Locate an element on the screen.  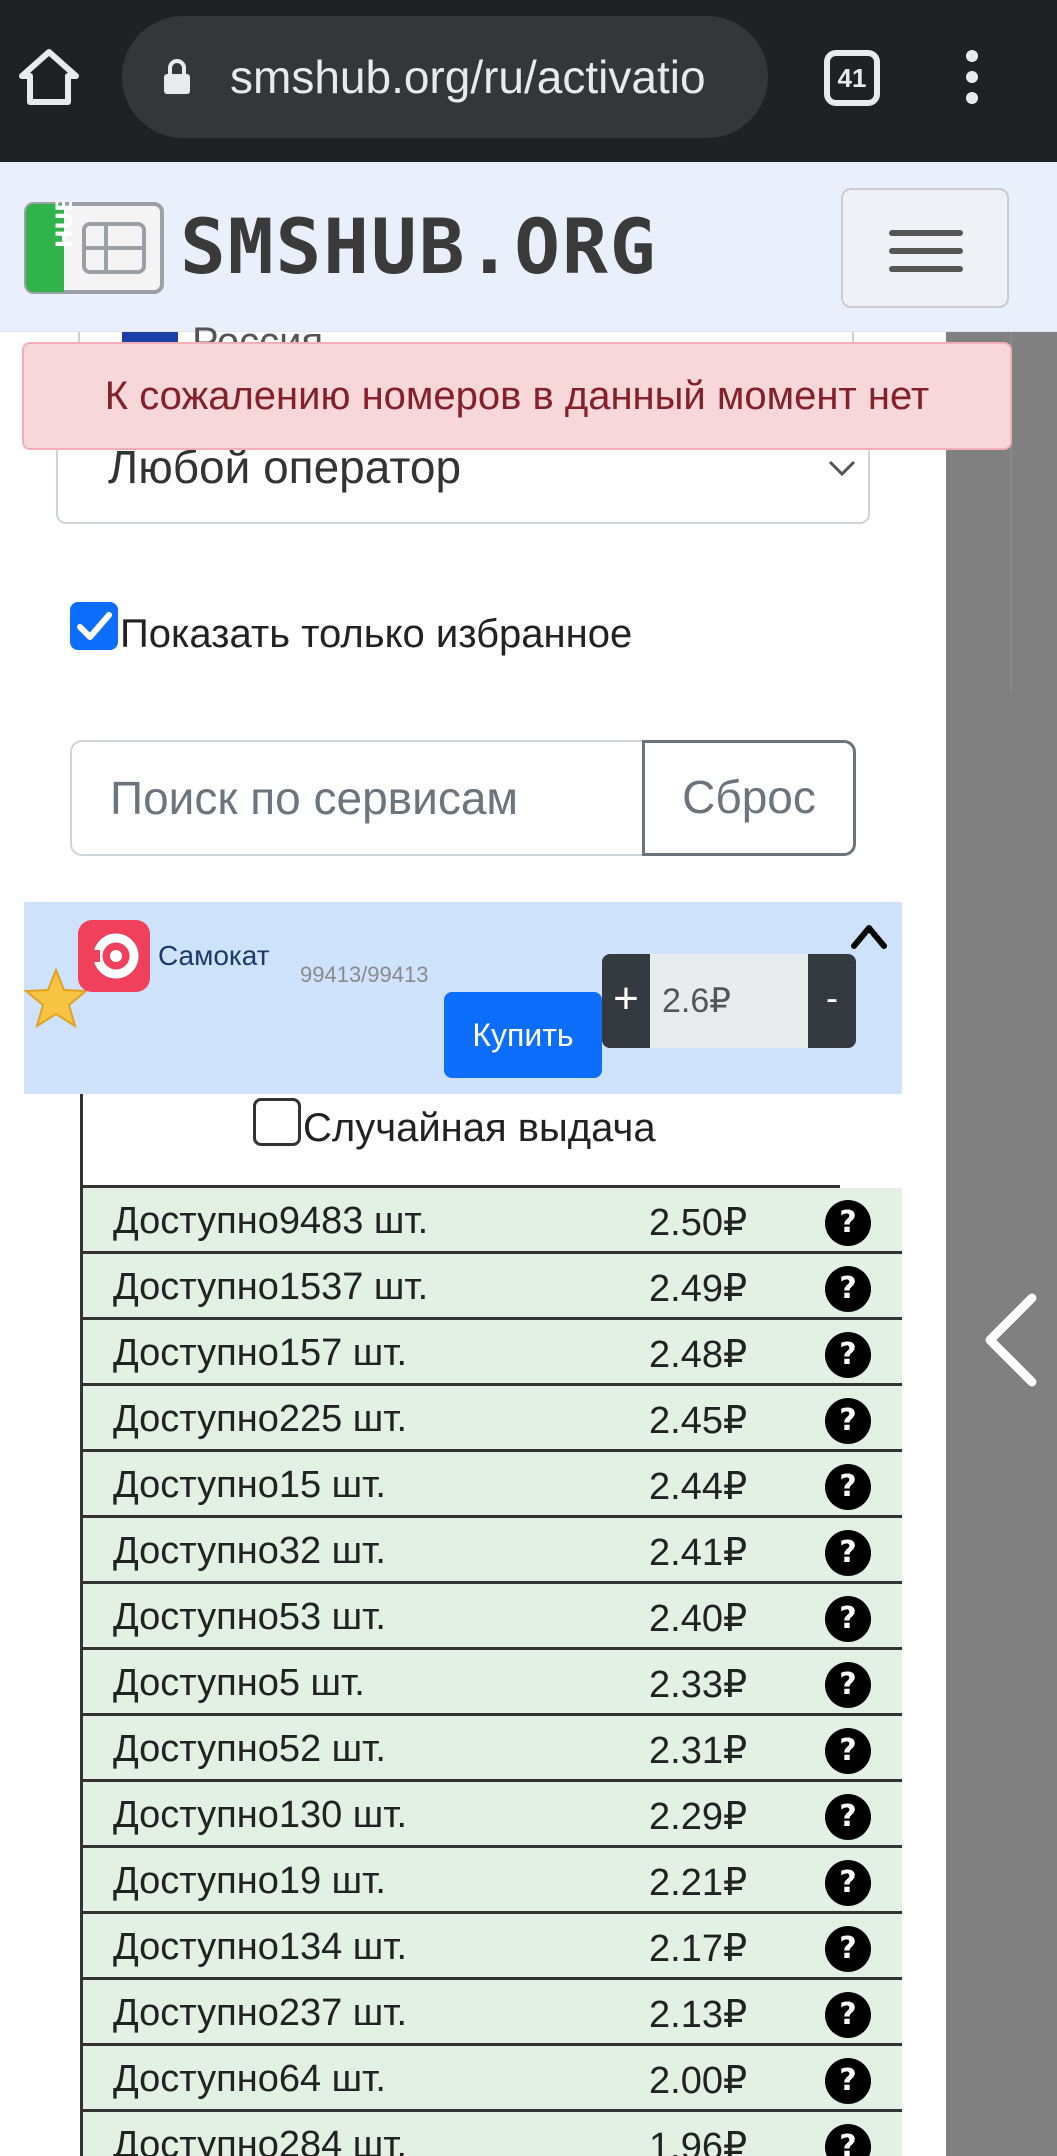
offer-available: Доступно284 шт. is located at coordinates (260, 2140).